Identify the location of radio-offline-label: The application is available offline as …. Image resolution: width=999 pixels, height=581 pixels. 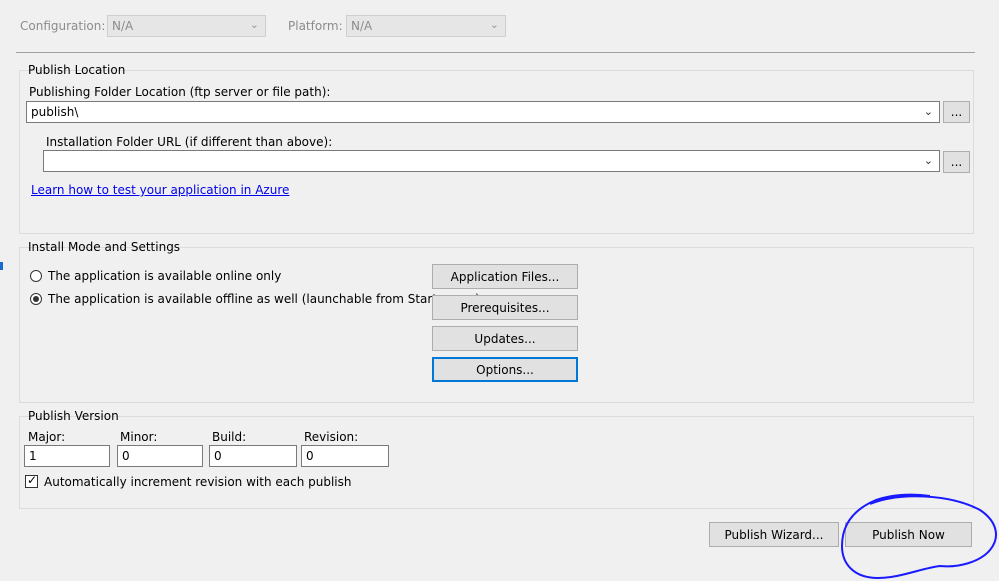
(264, 299).